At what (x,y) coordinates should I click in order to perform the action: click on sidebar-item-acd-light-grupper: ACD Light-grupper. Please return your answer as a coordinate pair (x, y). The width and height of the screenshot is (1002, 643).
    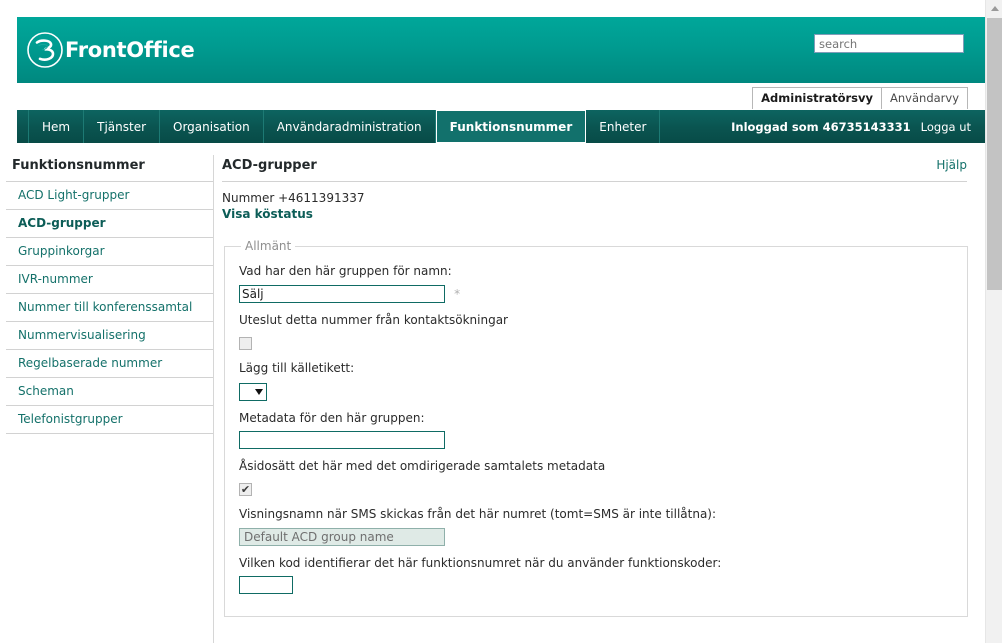
    Looking at the image, I should click on (109, 196).